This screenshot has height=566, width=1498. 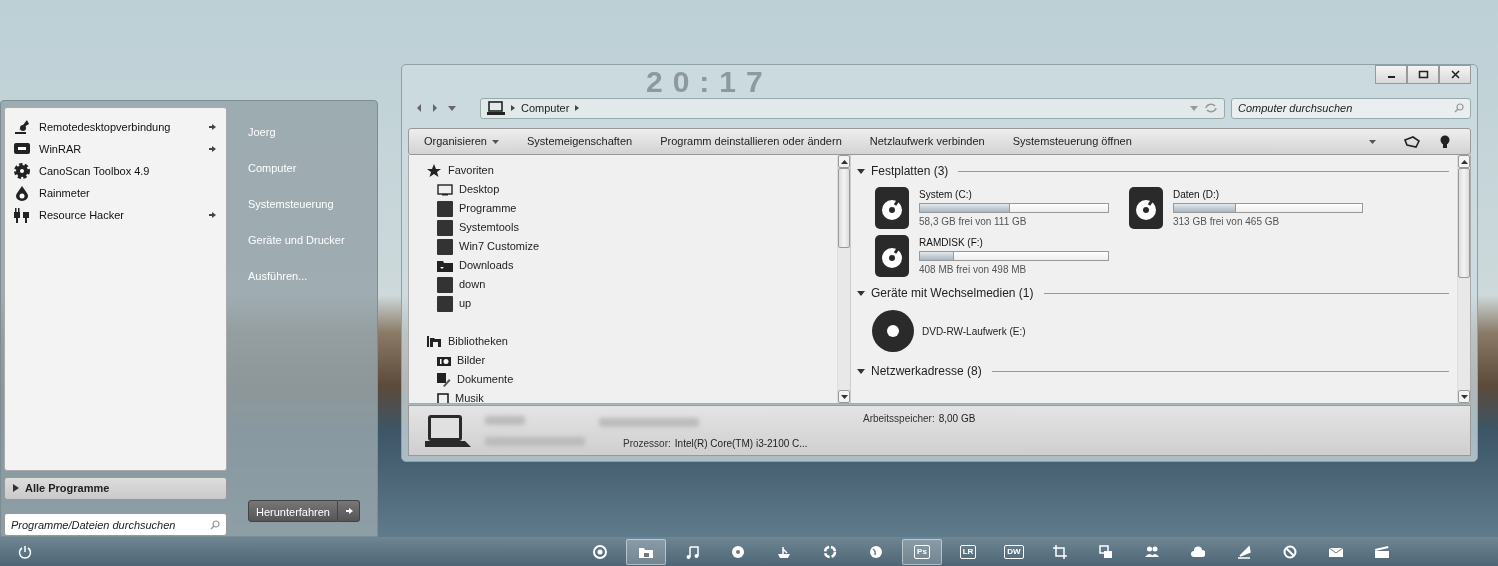 I want to click on program-search-box: Programme/Dateien durchsuchen, so click(x=115, y=524).